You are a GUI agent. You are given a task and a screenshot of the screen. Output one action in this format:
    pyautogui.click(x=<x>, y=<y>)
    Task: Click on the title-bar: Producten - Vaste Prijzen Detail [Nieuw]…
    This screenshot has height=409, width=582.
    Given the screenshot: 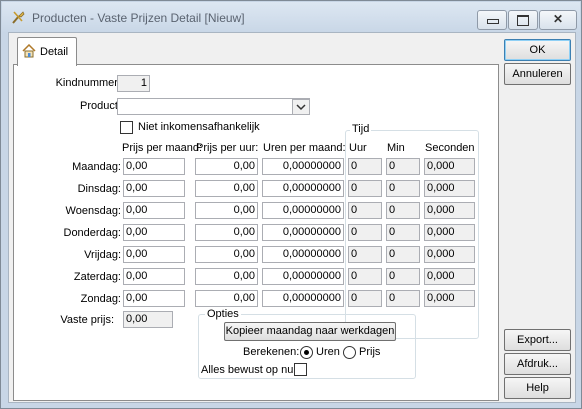 What is the action you would take?
    pyautogui.click(x=291, y=17)
    